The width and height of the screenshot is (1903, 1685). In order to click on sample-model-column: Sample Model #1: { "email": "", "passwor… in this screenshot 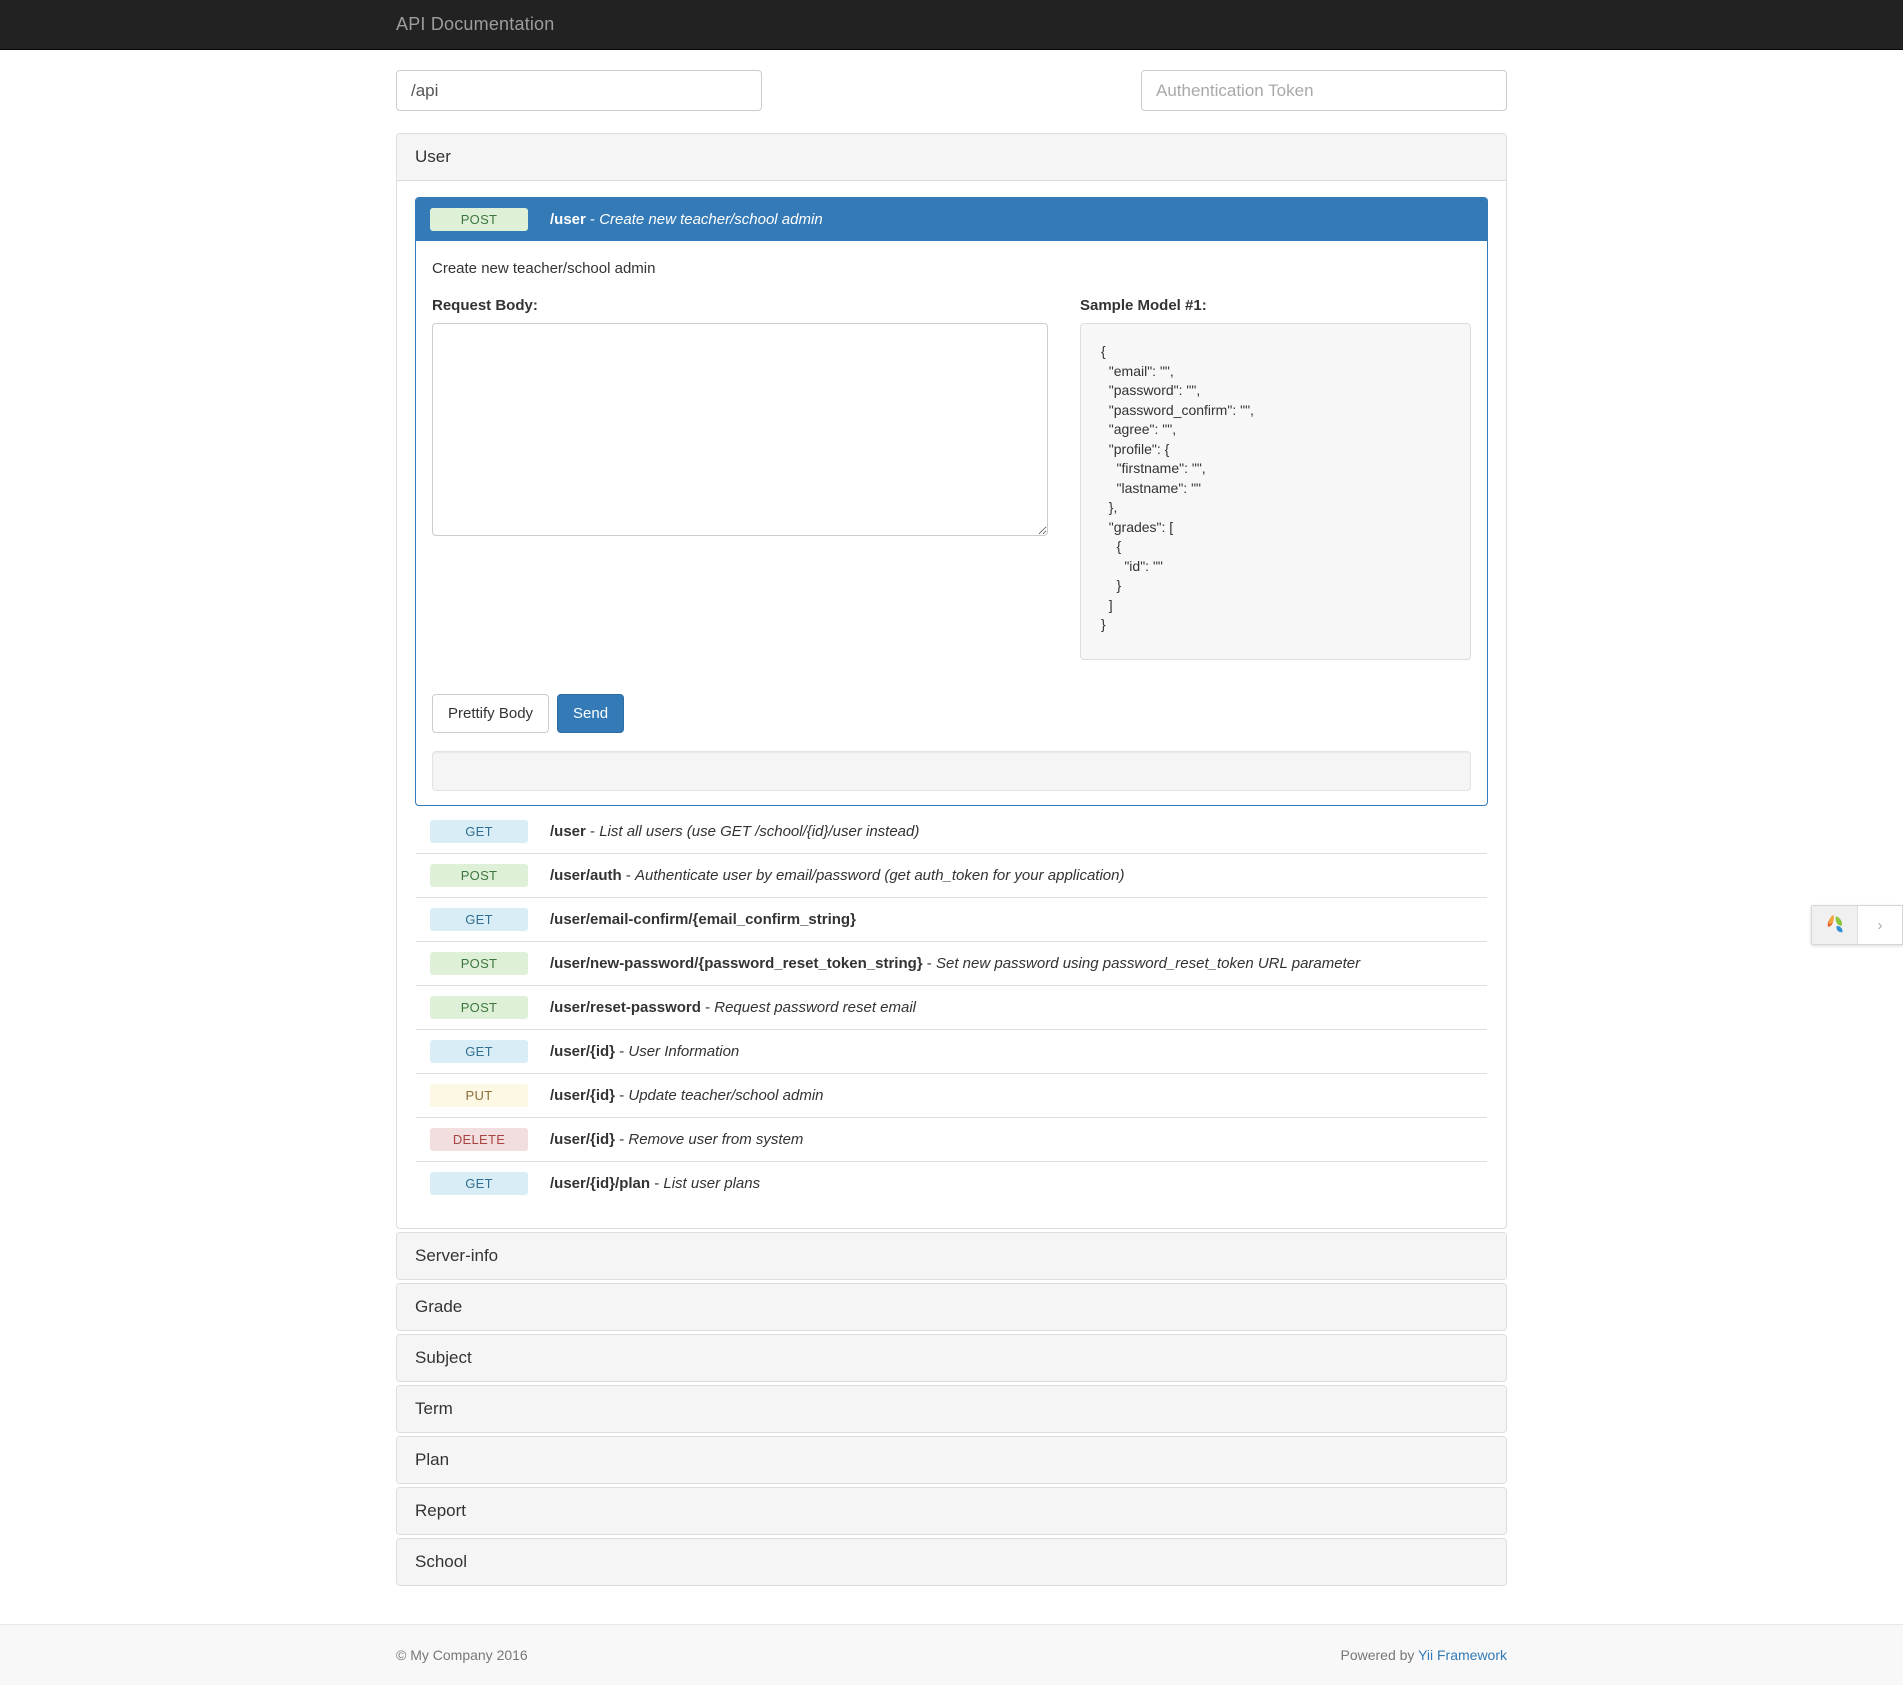, I will do `click(1275, 478)`.